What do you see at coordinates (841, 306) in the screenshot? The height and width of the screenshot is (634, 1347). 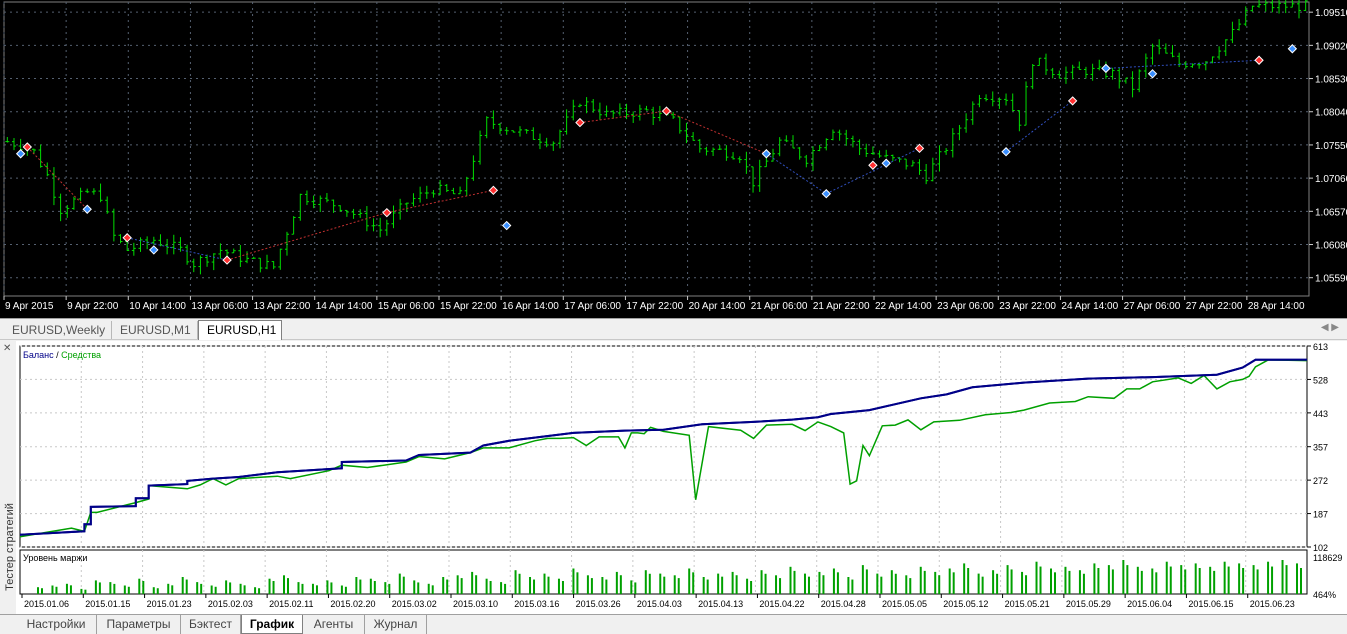 I see `price-x-tick-label: 21 Apr 22:00` at bounding box center [841, 306].